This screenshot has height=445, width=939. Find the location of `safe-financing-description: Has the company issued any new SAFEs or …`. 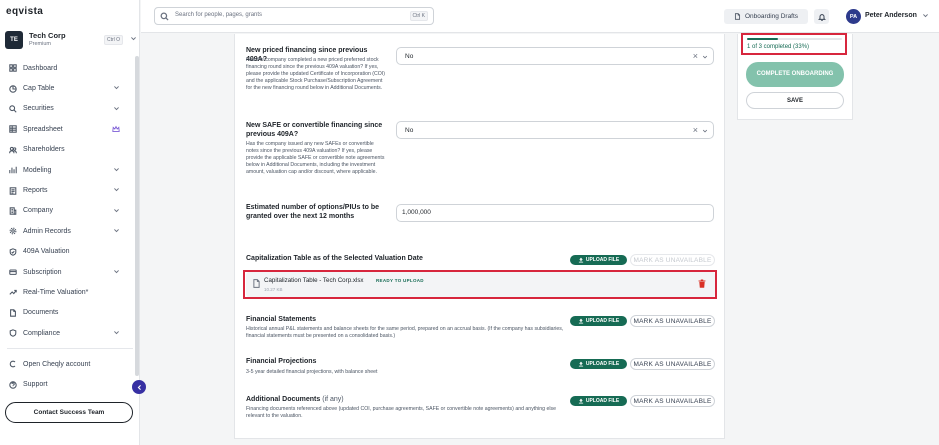

safe-financing-description: Has the company issued any new SAFEs or … is located at coordinates (315, 158).